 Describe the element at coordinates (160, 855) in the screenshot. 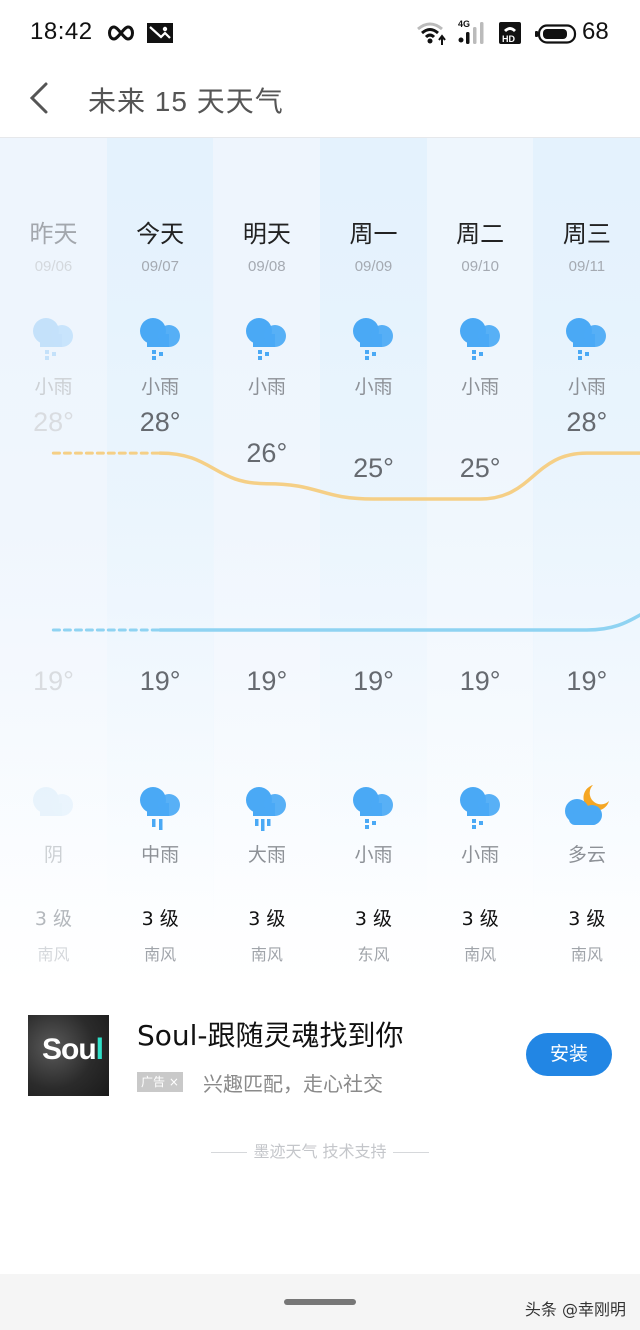

I see `night-weather-desc: 中雨` at that location.